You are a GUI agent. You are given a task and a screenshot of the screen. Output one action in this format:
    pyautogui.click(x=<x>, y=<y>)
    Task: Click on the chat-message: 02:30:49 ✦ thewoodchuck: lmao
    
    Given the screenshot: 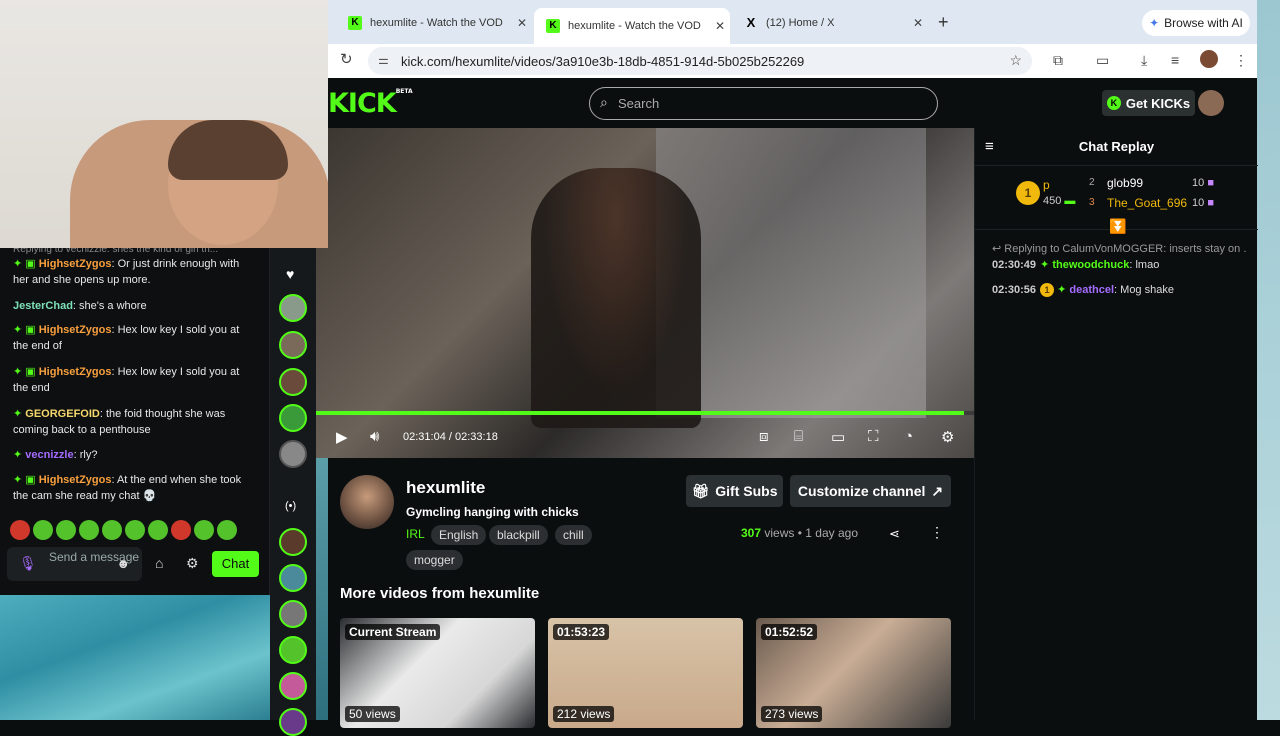 What is the action you would take?
    pyautogui.click(x=1076, y=265)
    